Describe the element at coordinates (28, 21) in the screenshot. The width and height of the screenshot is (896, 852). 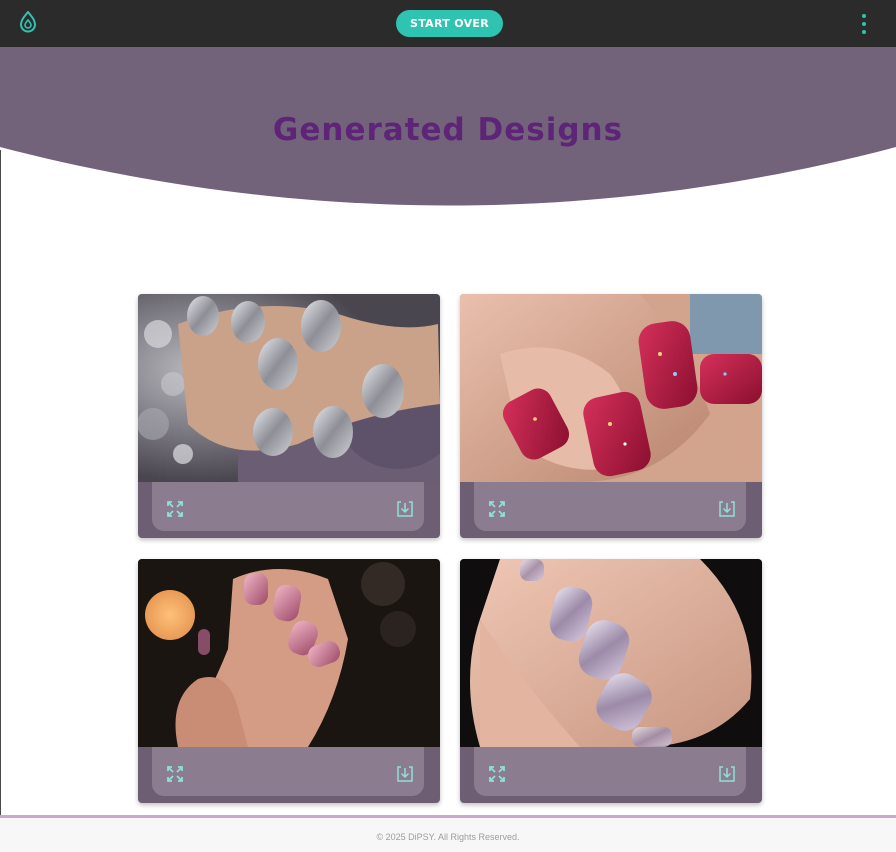
I see `droplet-icon` at that location.